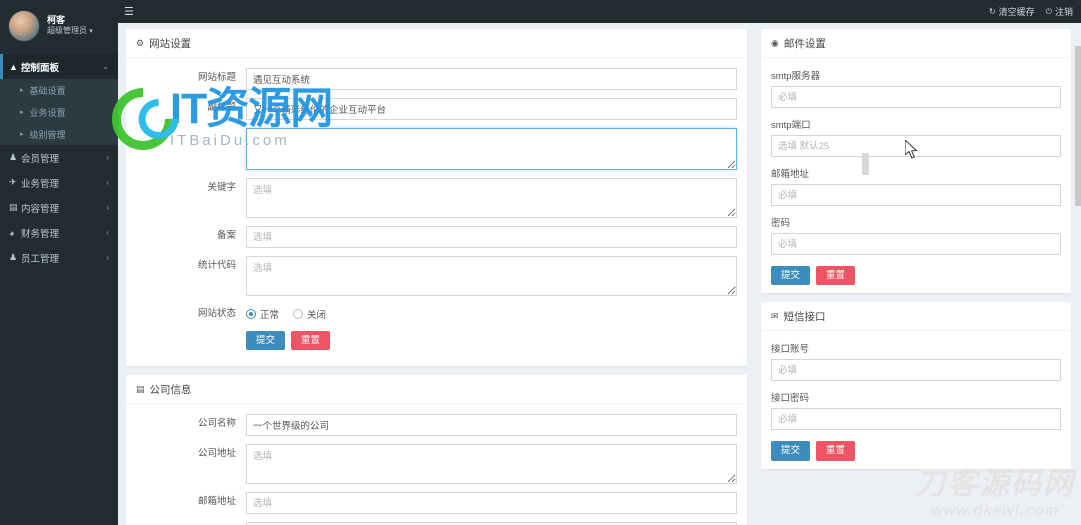 The width and height of the screenshot is (1081, 525). I want to click on topbar-actions: ↻ 清空缓存 ⏻ 注销, so click(1031, 11).